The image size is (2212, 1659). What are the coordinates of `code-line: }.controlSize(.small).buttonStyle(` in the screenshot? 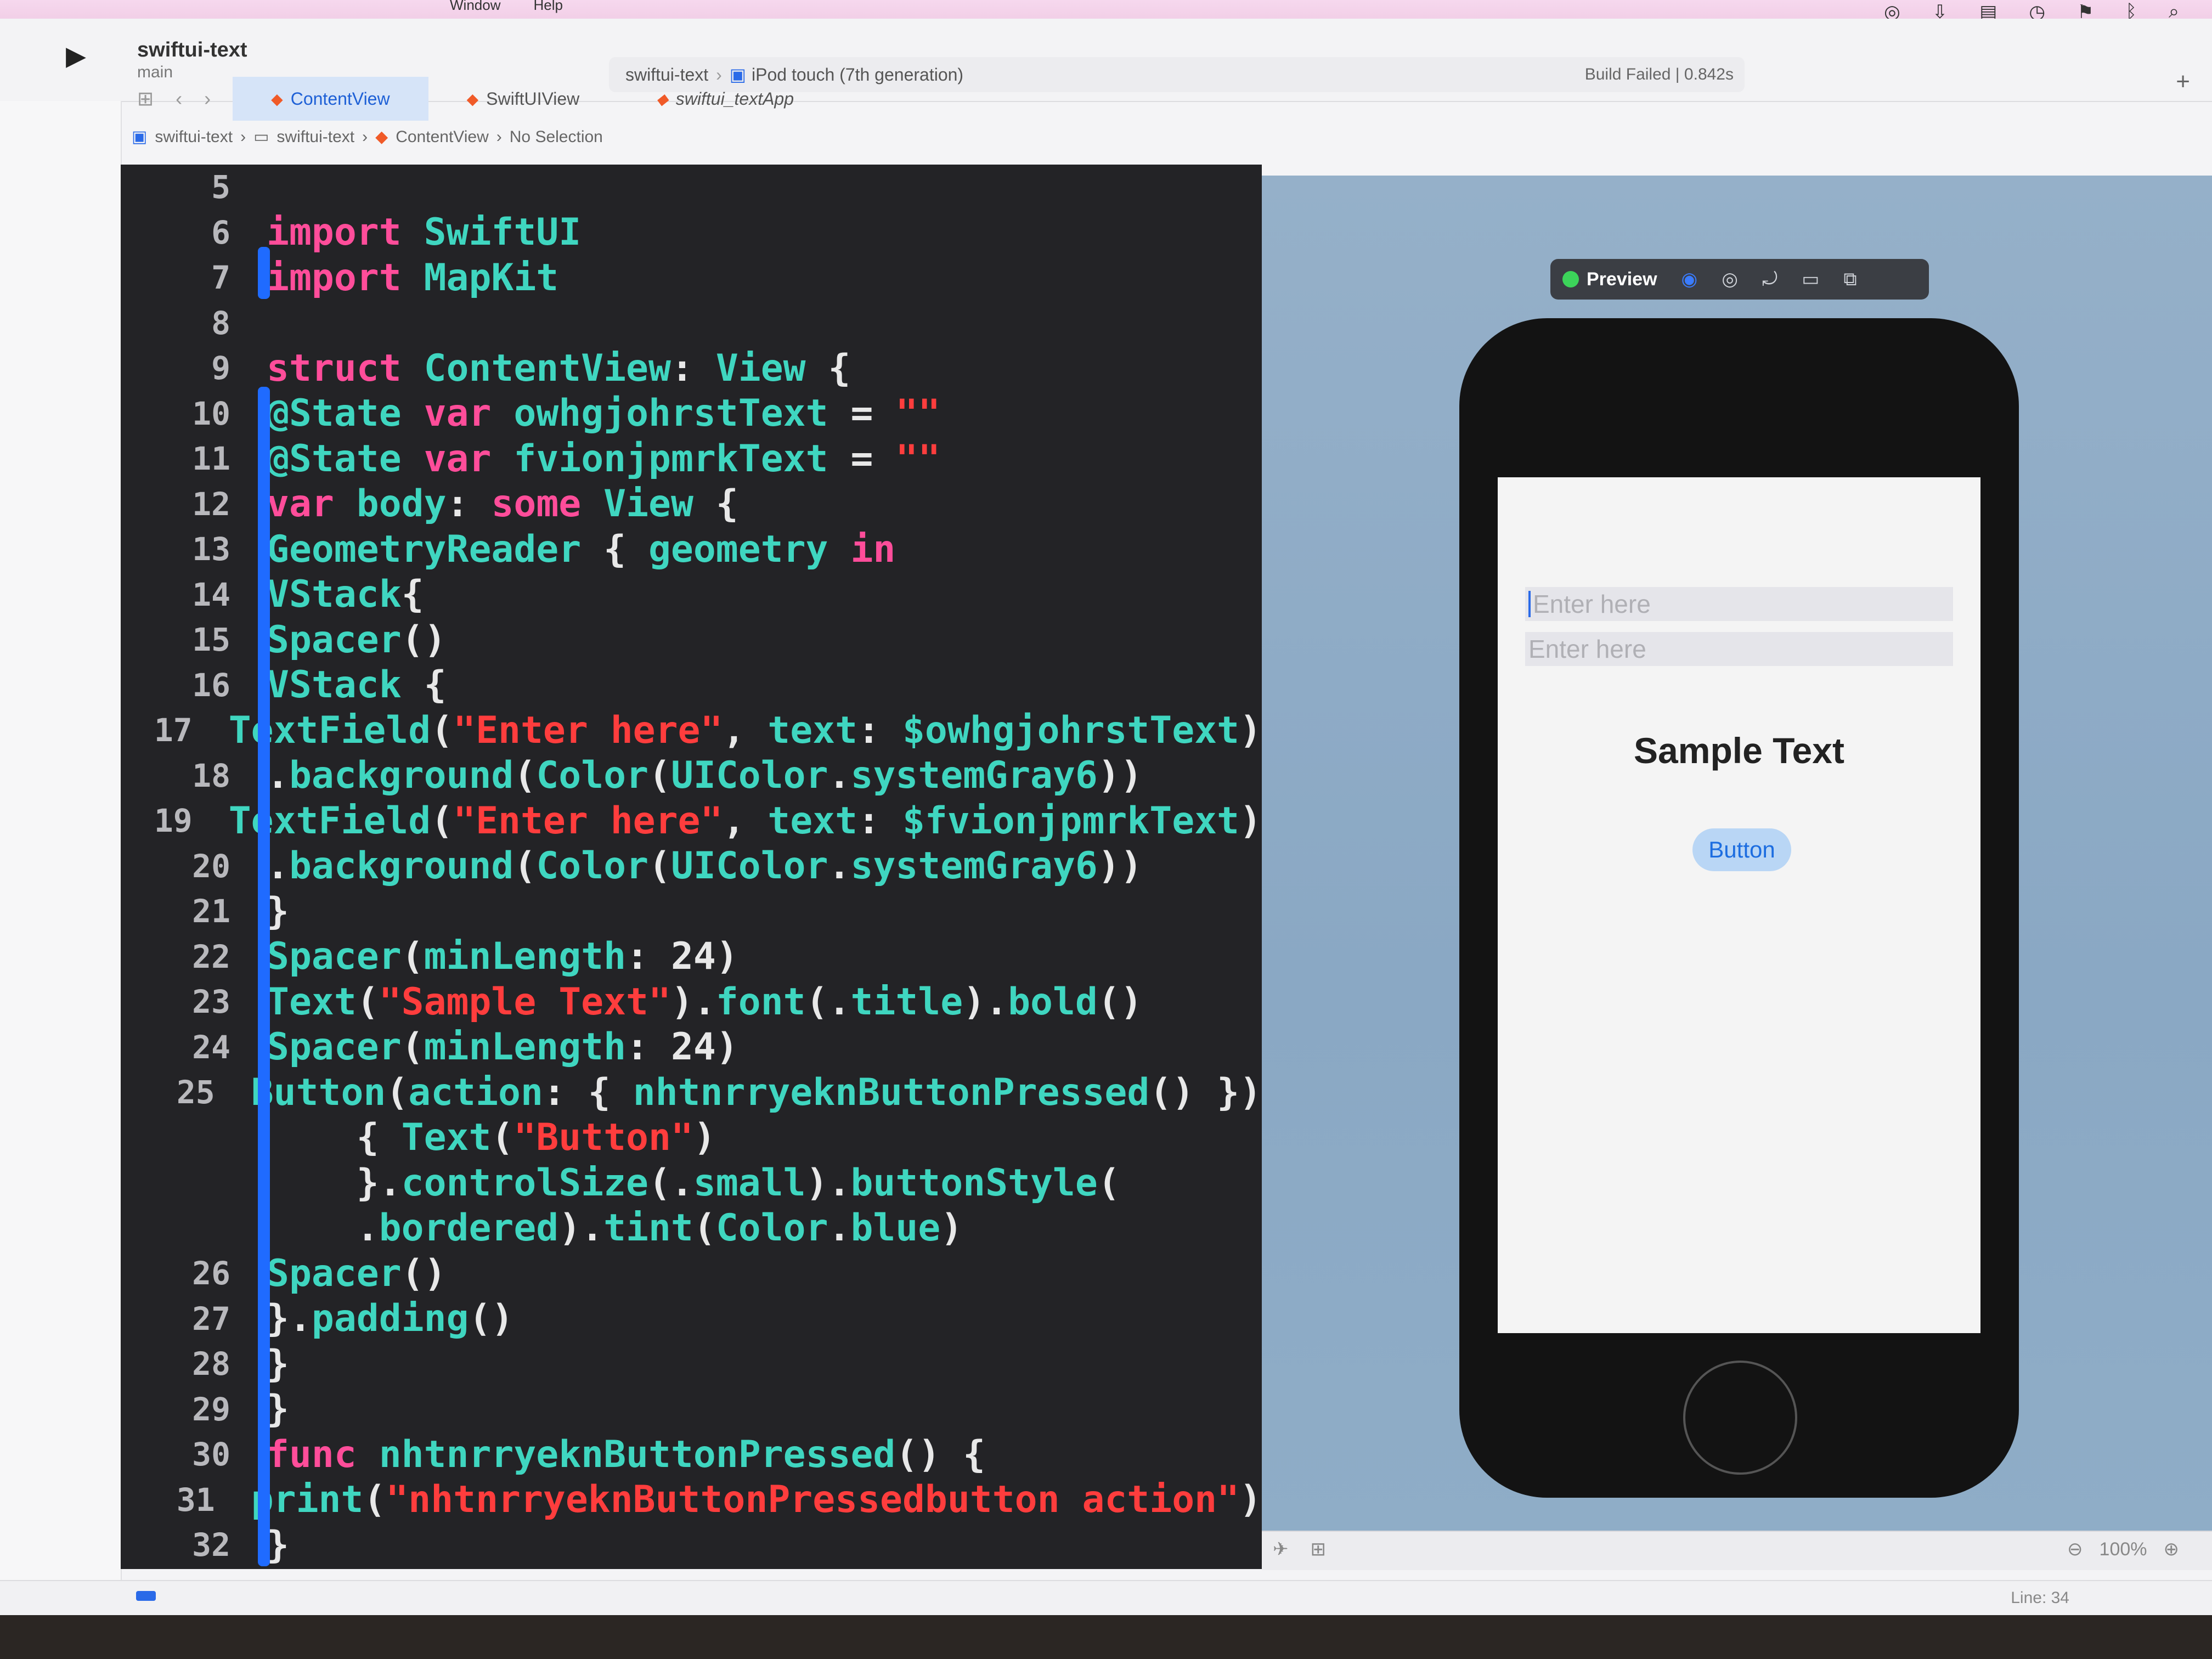 It's located at (691, 1183).